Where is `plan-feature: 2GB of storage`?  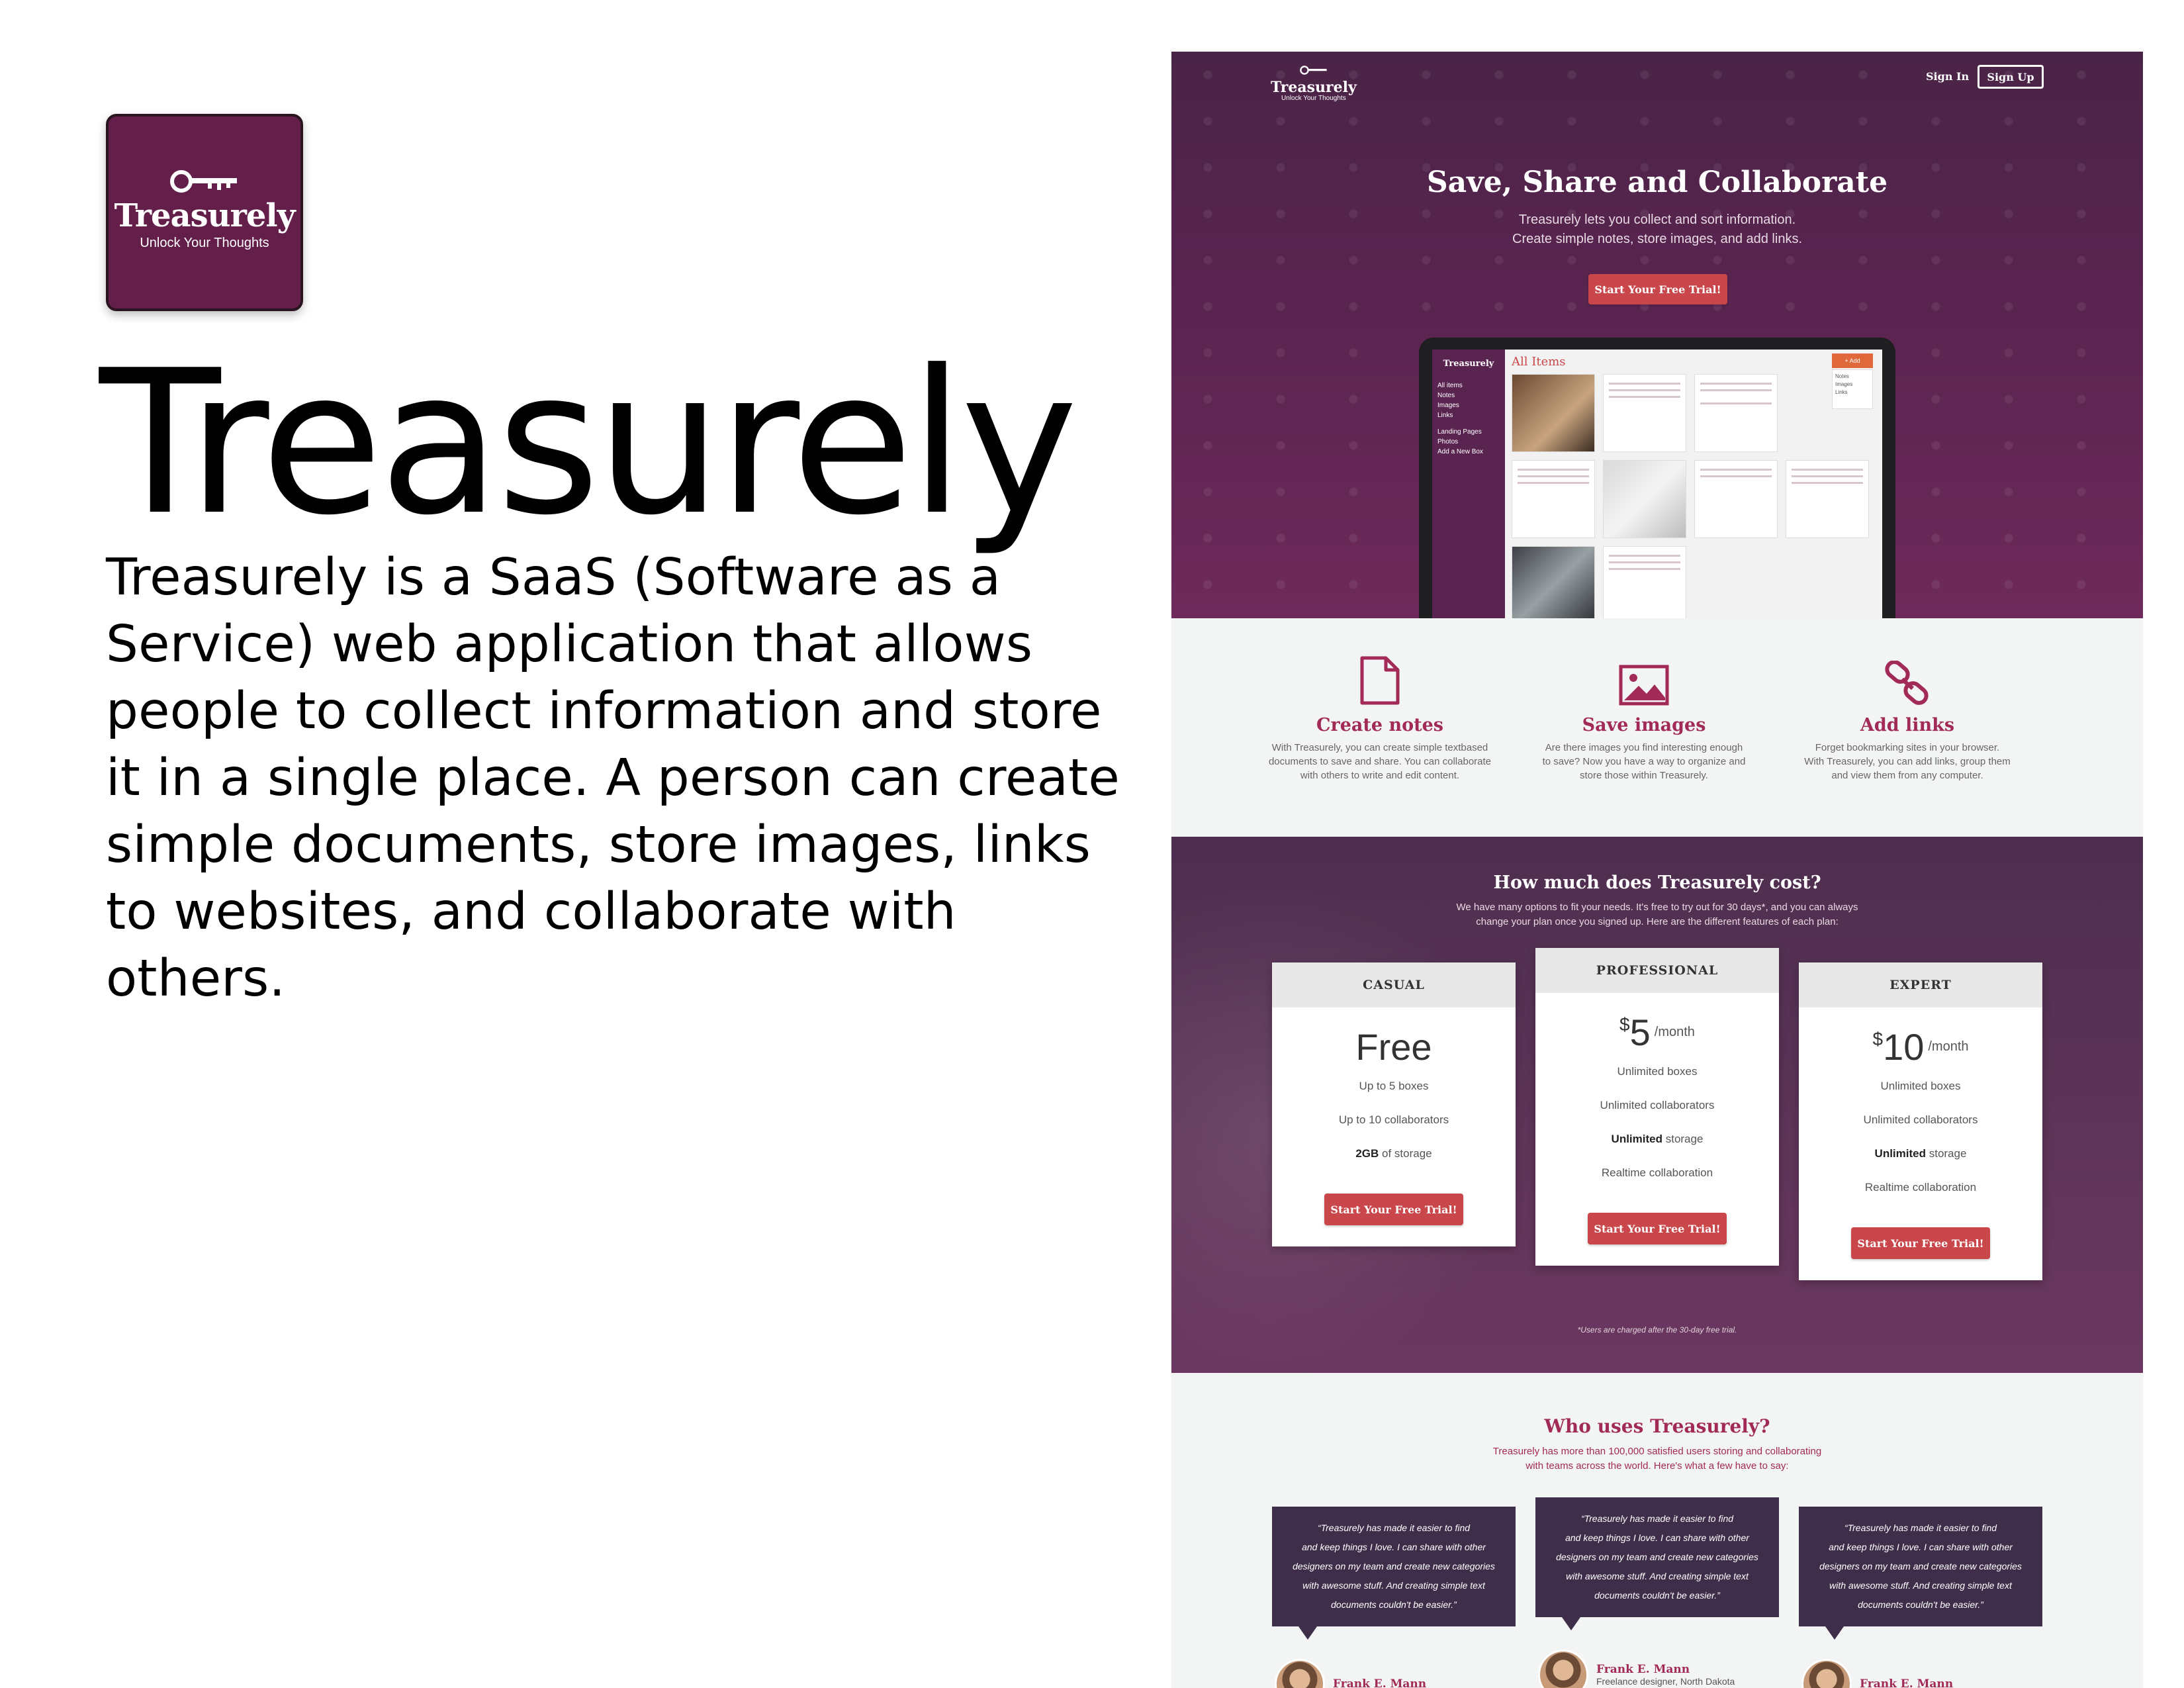 plan-feature: 2GB of storage is located at coordinates (1394, 1158).